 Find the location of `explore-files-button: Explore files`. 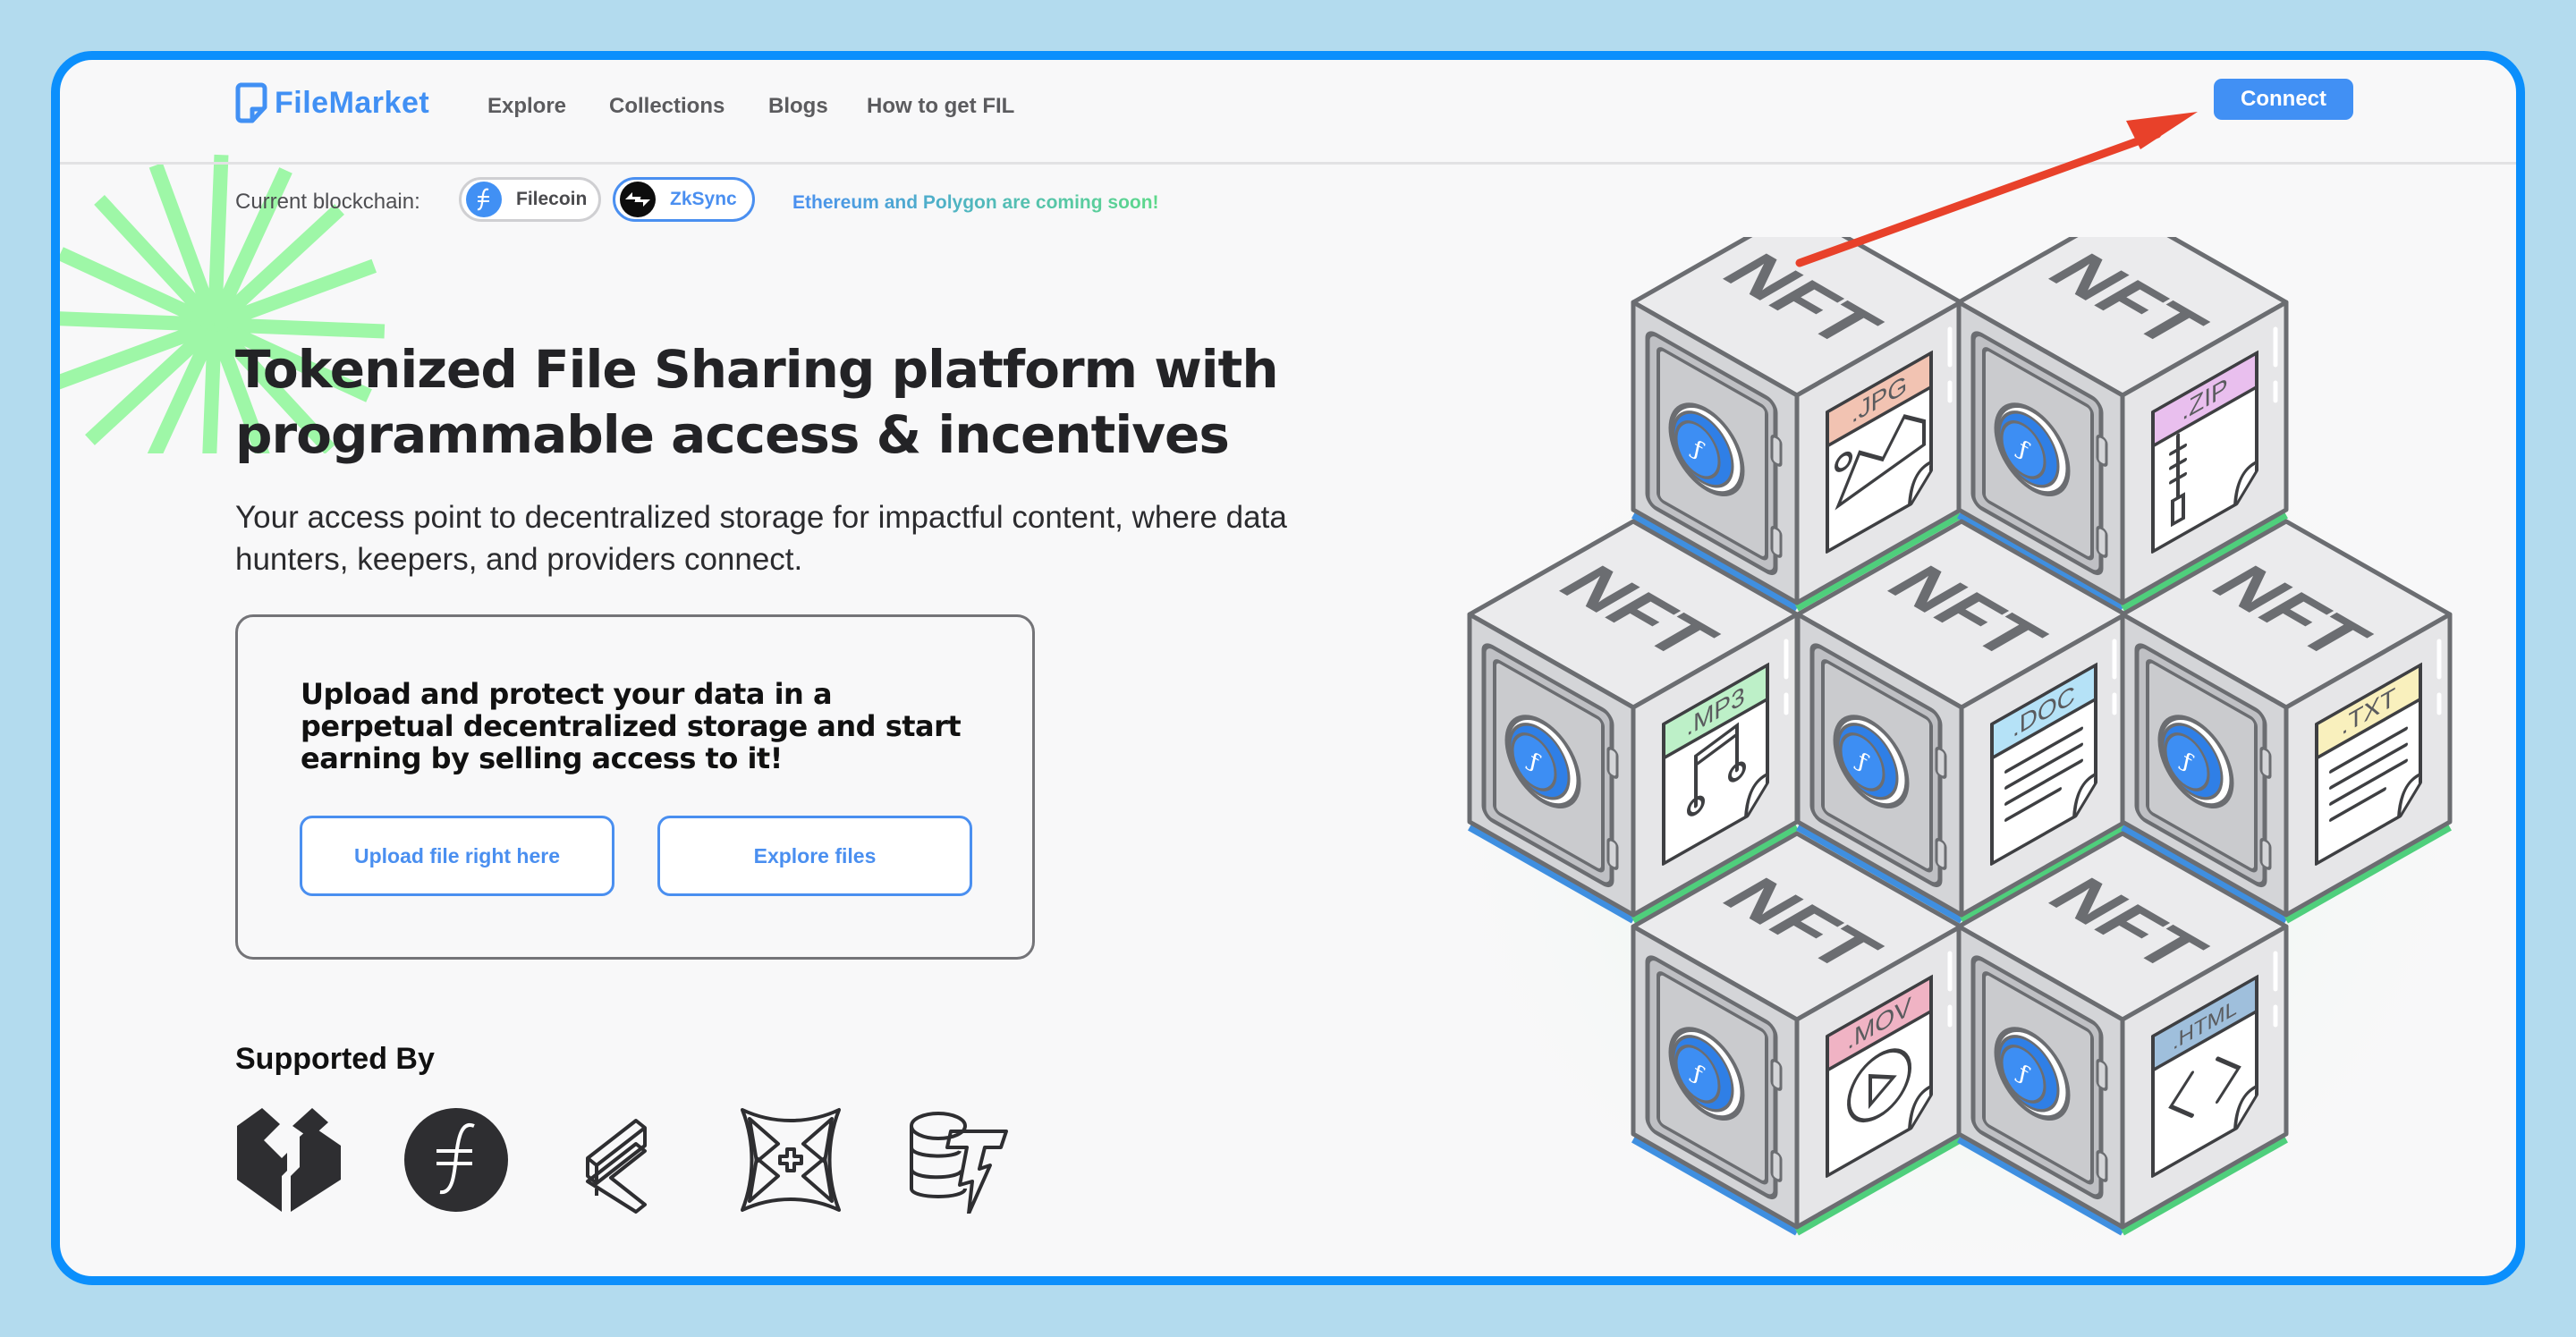

explore-files-button: Explore files is located at coordinates (814, 856).